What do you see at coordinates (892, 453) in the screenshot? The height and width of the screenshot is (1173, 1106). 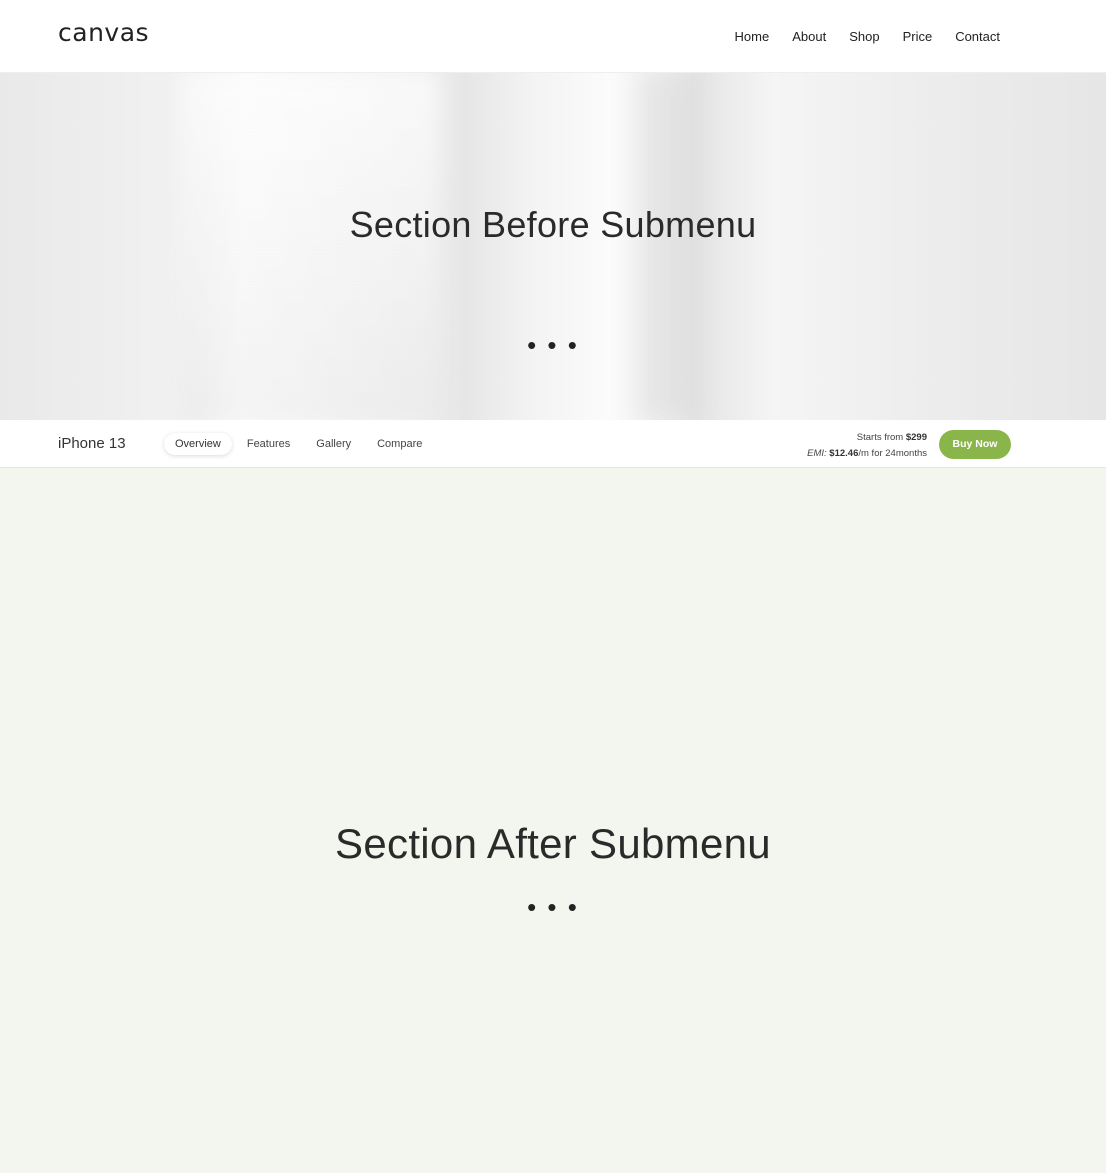 I see `emi-suffix: /m for 24months` at bounding box center [892, 453].